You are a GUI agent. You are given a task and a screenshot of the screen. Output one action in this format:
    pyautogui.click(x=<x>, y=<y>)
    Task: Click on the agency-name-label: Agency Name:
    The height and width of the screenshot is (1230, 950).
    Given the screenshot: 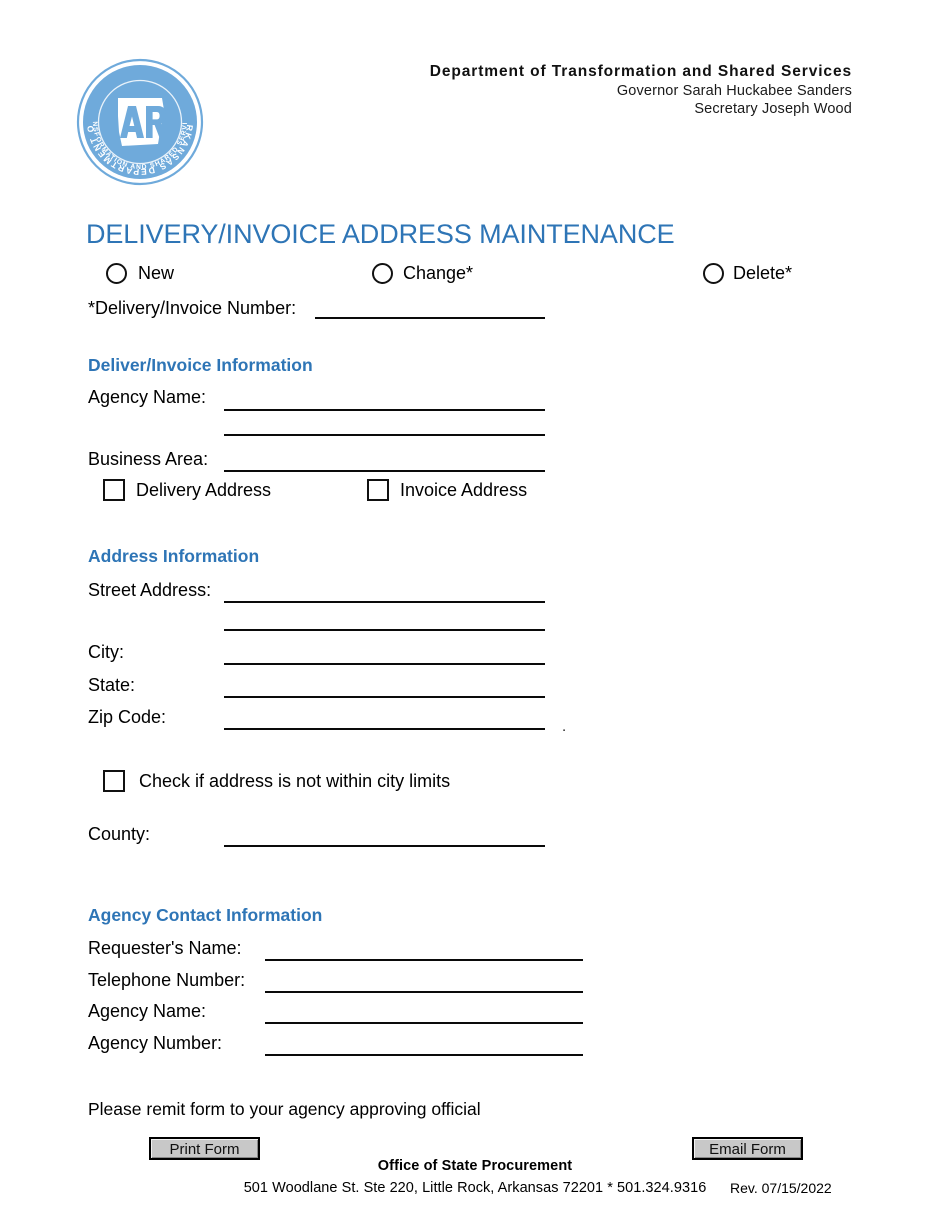 What is the action you would take?
    pyautogui.click(x=147, y=397)
    